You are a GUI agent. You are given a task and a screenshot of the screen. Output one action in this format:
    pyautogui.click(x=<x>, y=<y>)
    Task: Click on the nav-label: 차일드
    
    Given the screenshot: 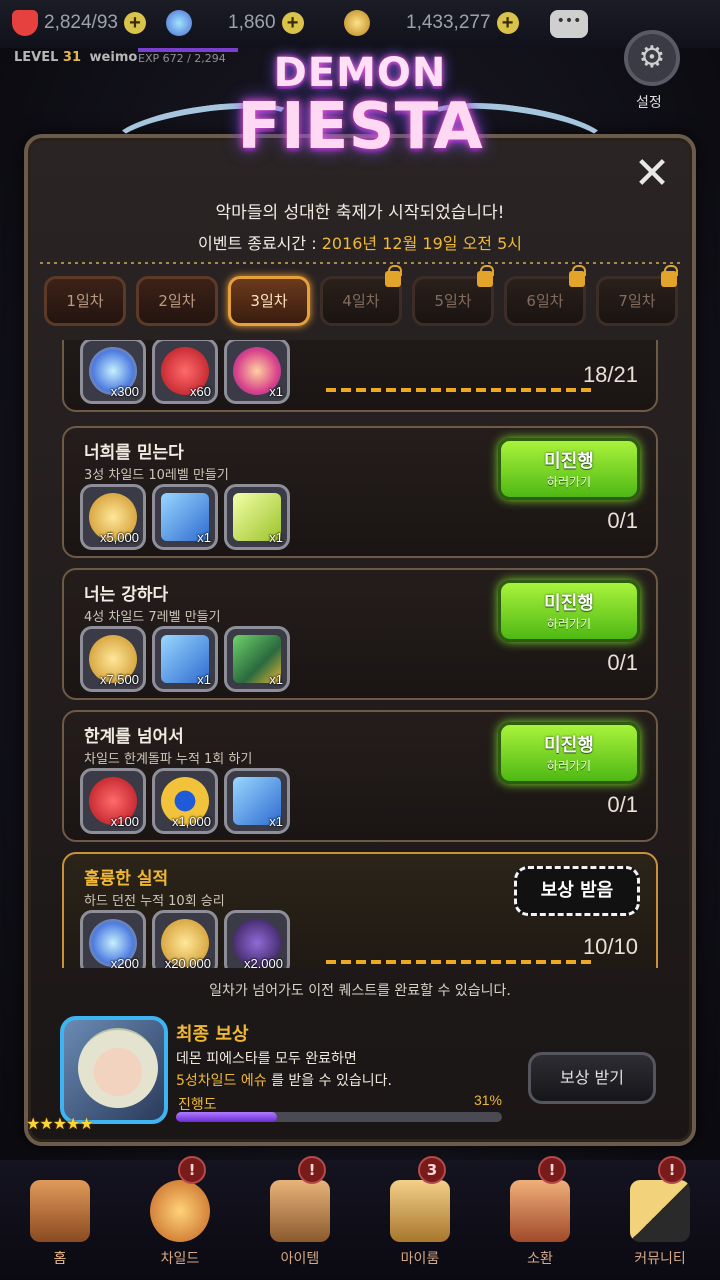 What is the action you would take?
    pyautogui.click(x=180, y=1259)
    